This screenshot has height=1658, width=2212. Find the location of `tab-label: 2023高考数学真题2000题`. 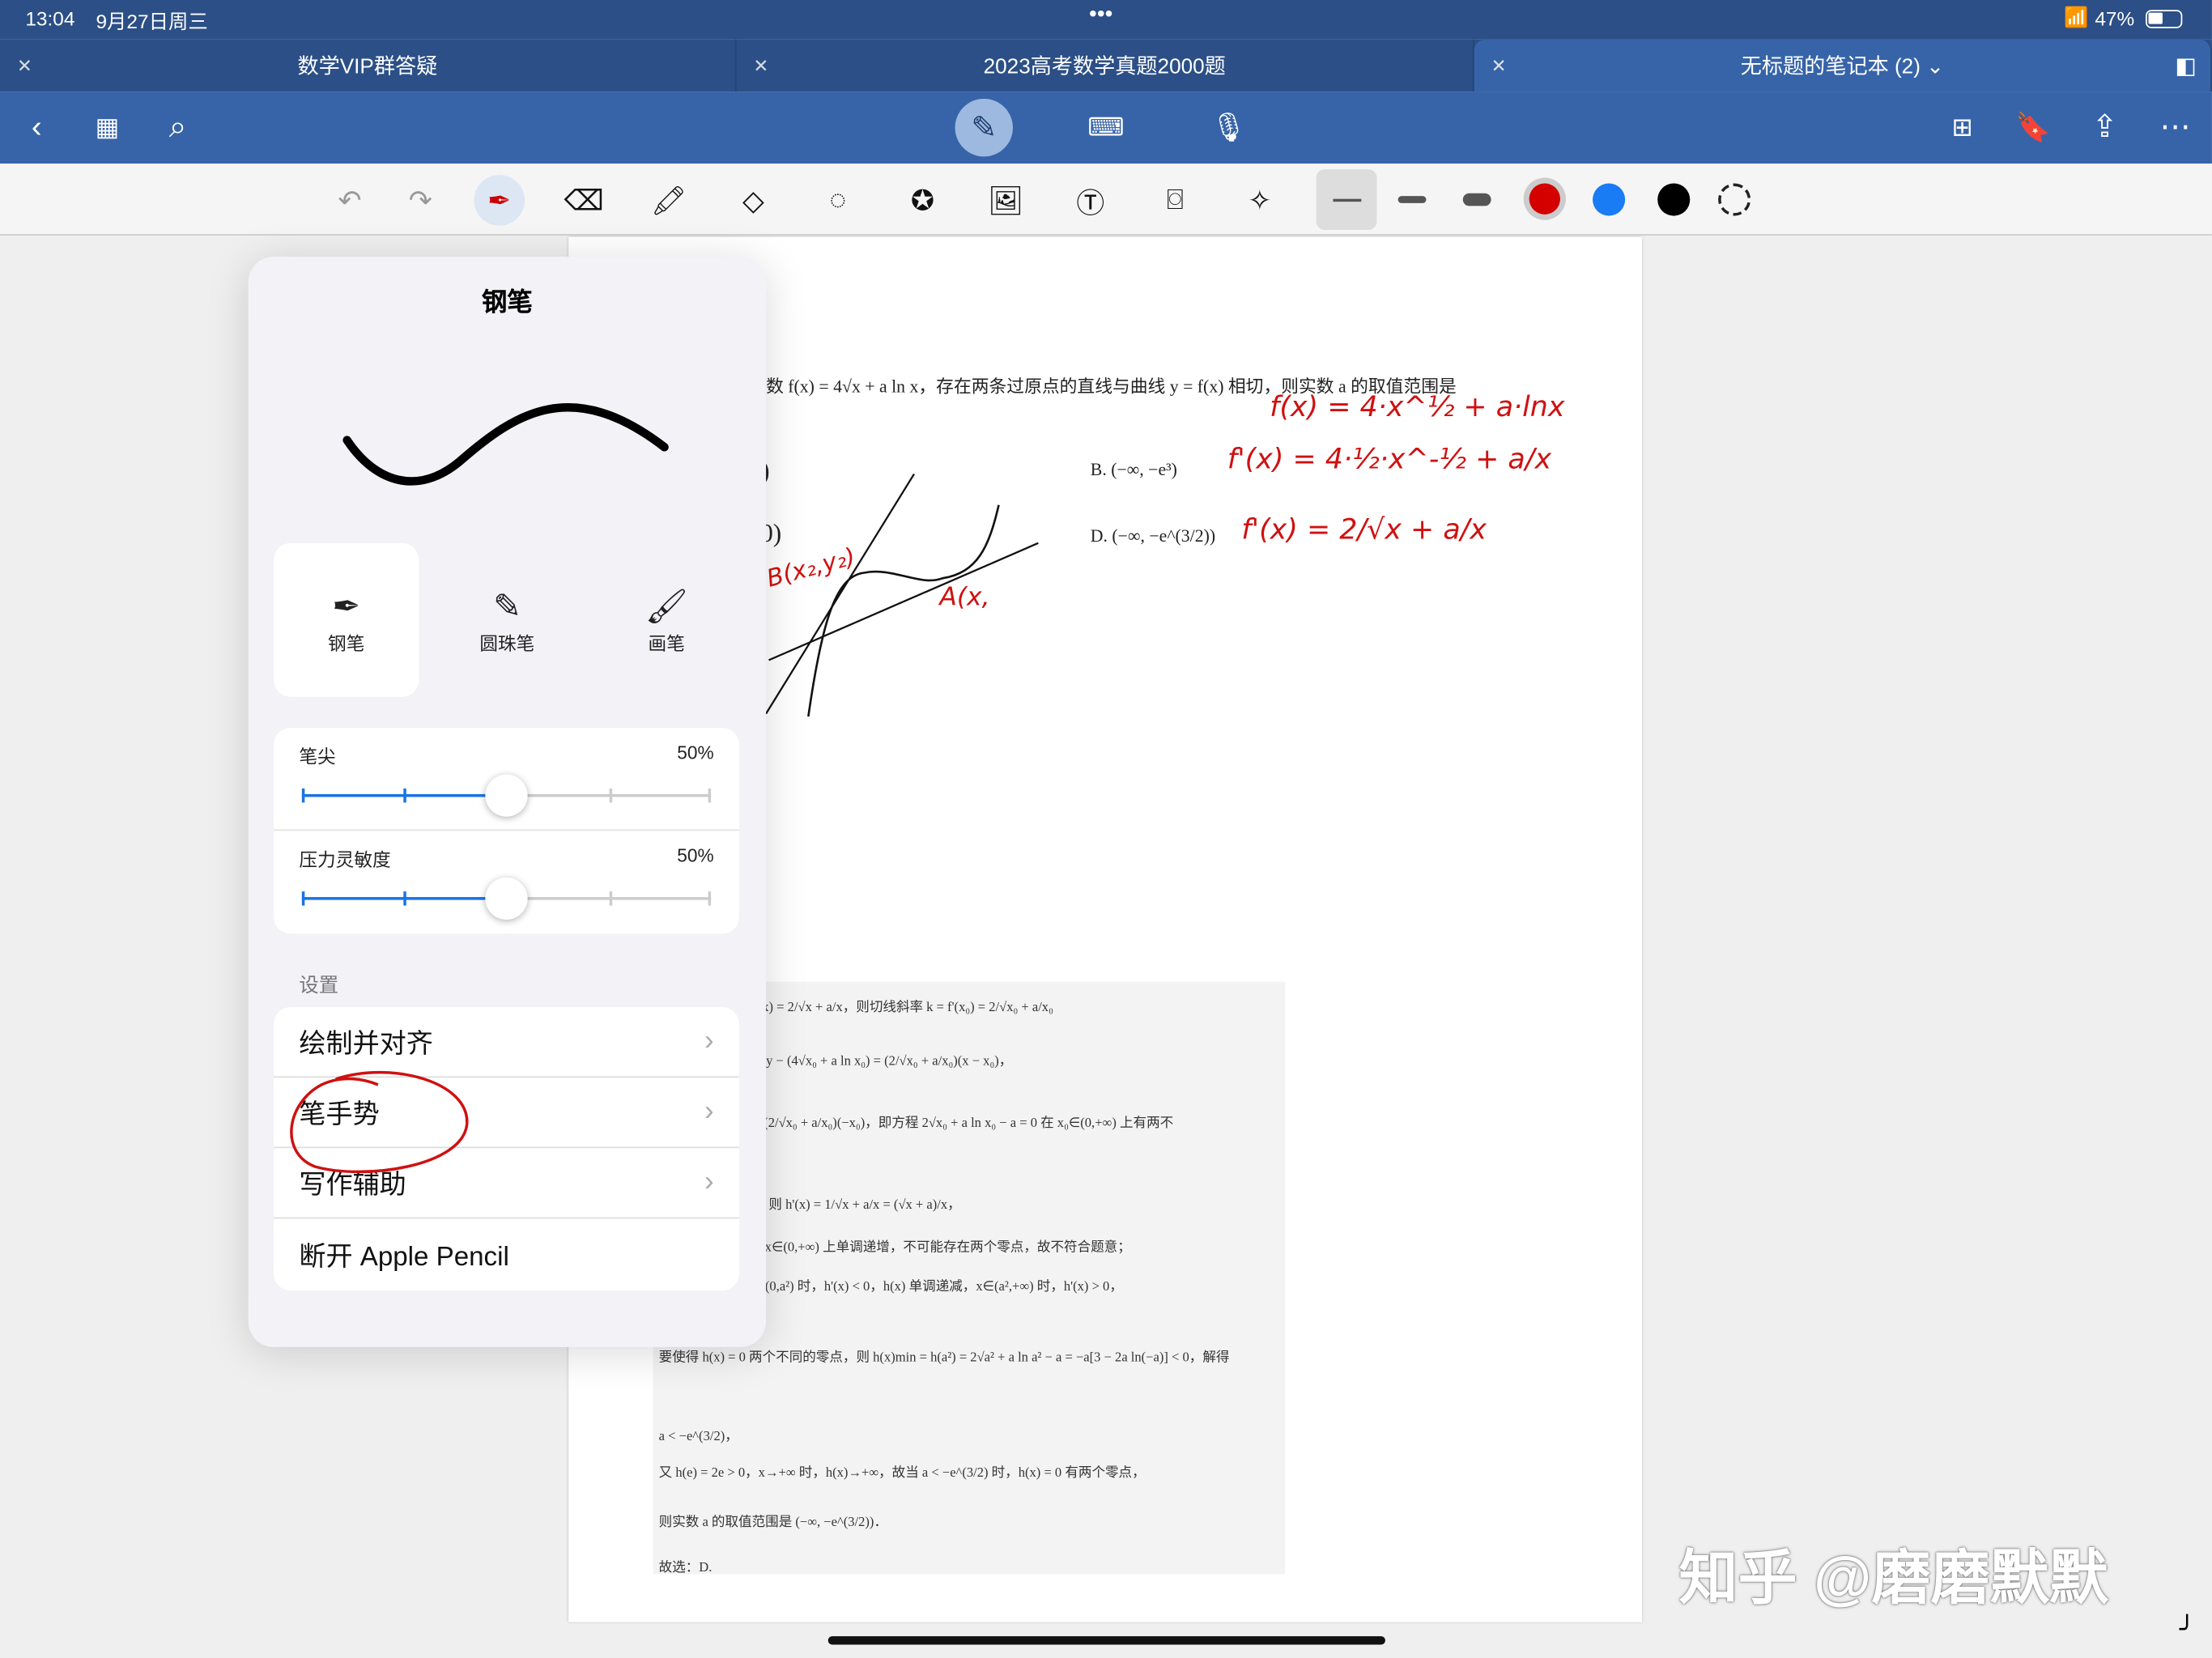

tab-label: 2023高考数学真题2000题 is located at coordinates (1104, 66).